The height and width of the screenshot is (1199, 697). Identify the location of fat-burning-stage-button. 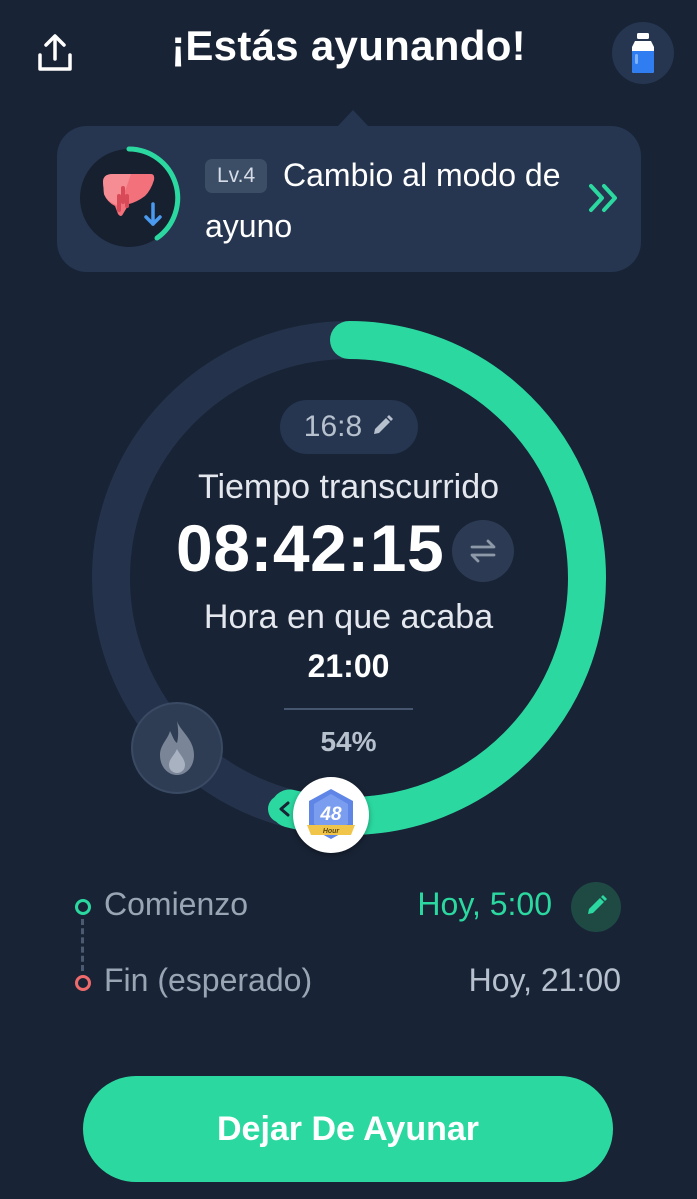
(177, 748).